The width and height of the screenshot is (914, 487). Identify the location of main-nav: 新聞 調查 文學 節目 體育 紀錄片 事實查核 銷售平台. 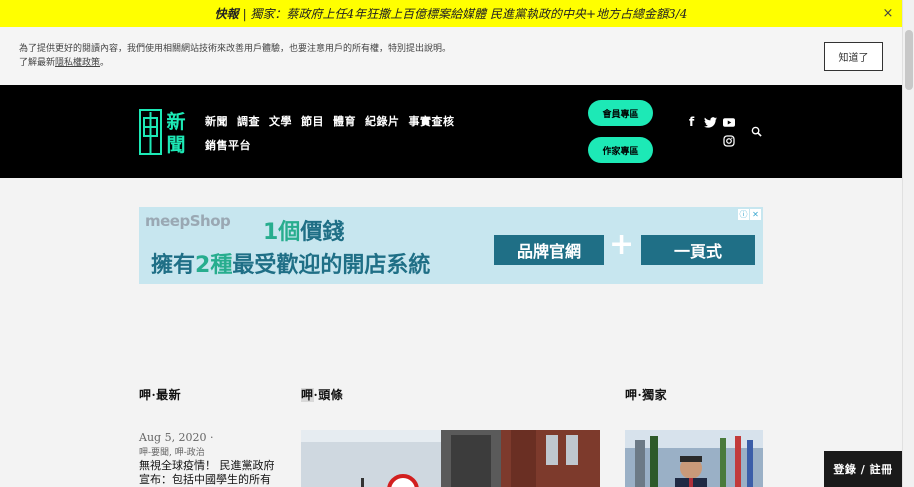
(335, 137).